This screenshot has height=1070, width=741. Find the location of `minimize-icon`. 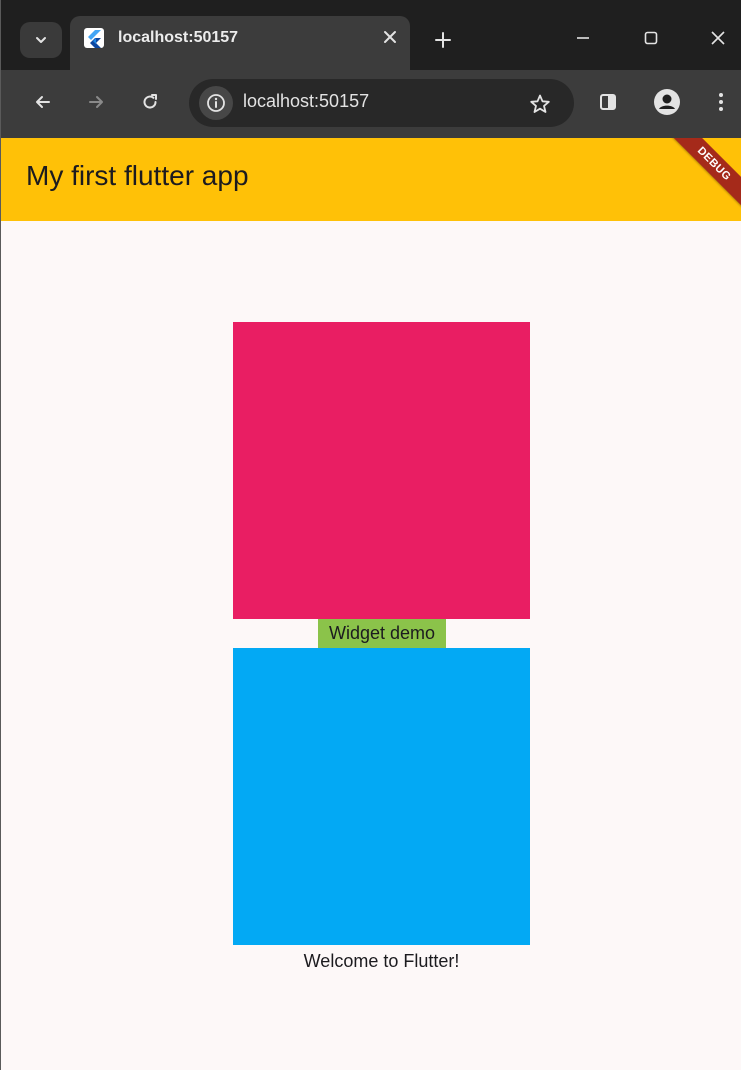

minimize-icon is located at coordinates (583, 38).